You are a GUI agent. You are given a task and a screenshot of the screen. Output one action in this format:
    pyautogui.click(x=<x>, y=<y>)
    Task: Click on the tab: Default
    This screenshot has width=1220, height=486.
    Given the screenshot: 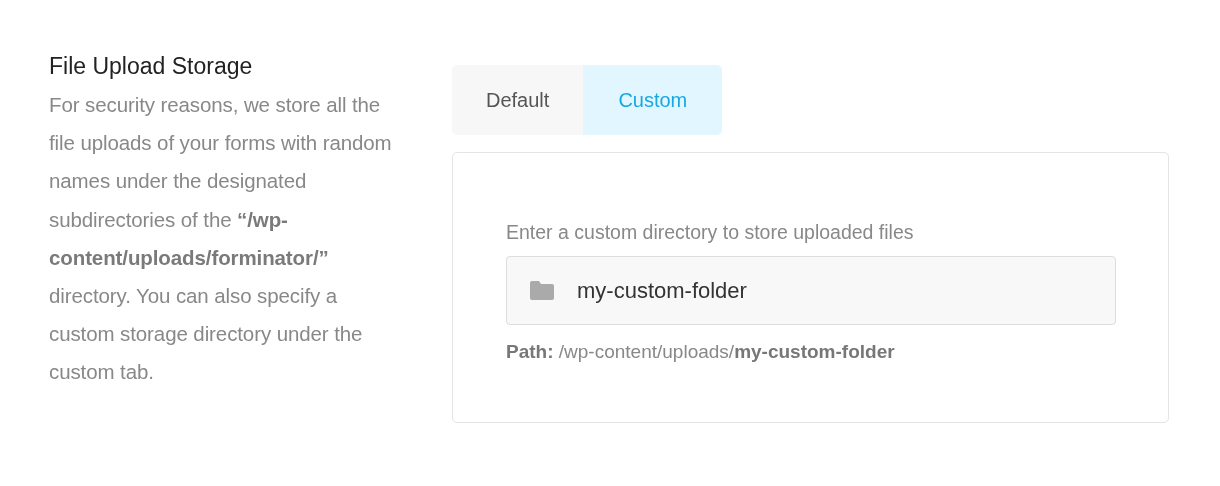 What is the action you would take?
    pyautogui.click(x=518, y=100)
    